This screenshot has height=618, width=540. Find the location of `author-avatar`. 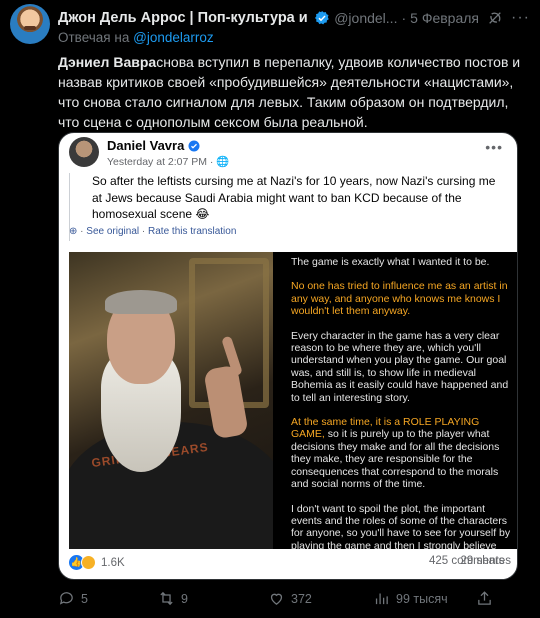

author-avatar is located at coordinates (30, 24).